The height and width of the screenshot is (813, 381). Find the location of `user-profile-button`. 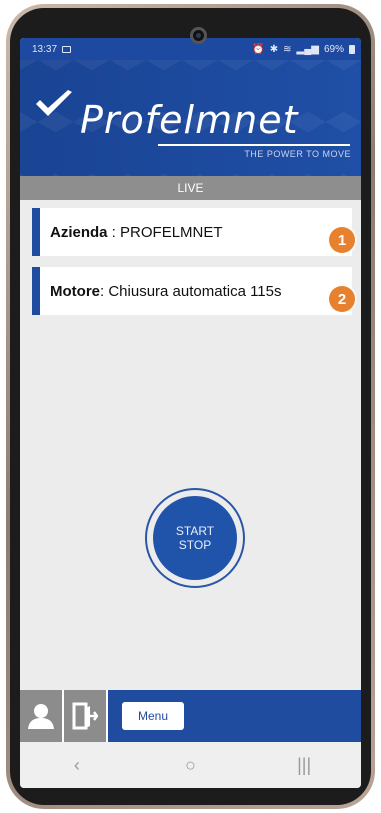

user-profile-button is located at coordinates (42, 716).